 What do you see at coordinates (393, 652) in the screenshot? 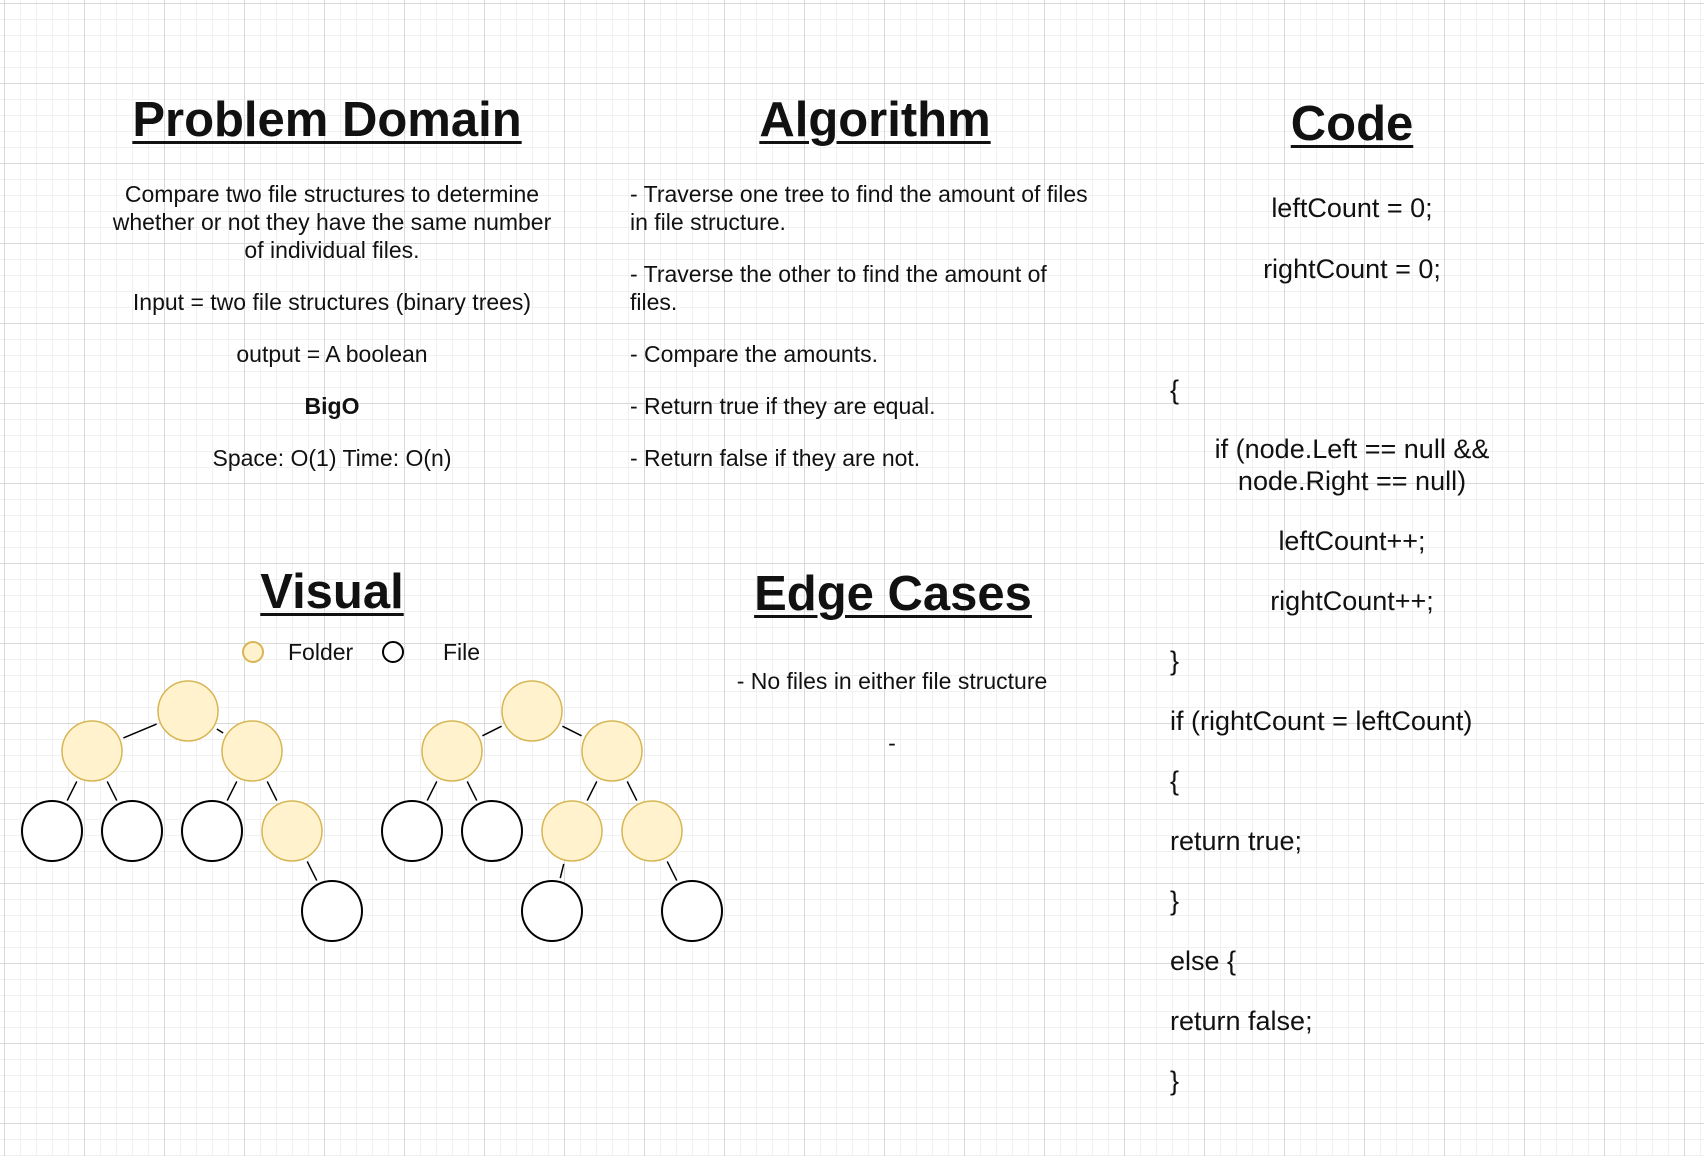
I see `legend-file-icon` at bounding box center [393, 652].